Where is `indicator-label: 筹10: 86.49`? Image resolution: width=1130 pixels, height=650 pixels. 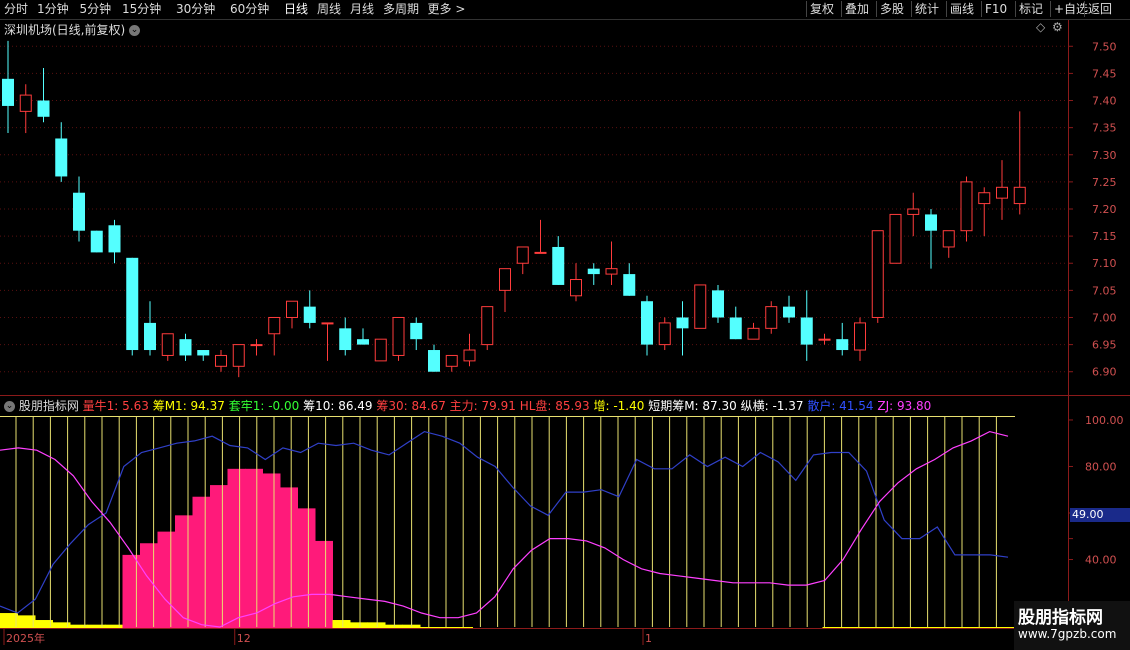 indicator-label: 筹10: 86.49 is located at coordinates (336, 406).